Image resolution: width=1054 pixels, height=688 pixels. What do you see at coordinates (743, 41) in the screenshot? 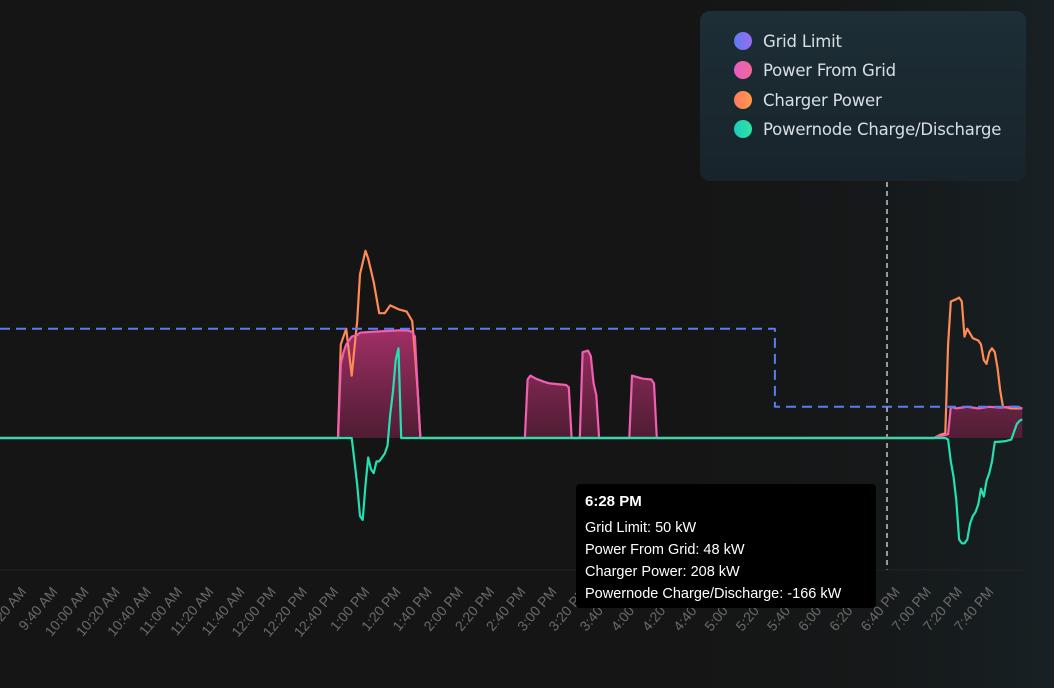
I see `legend-dot-grid-limit` at bounding box center [743, 41].